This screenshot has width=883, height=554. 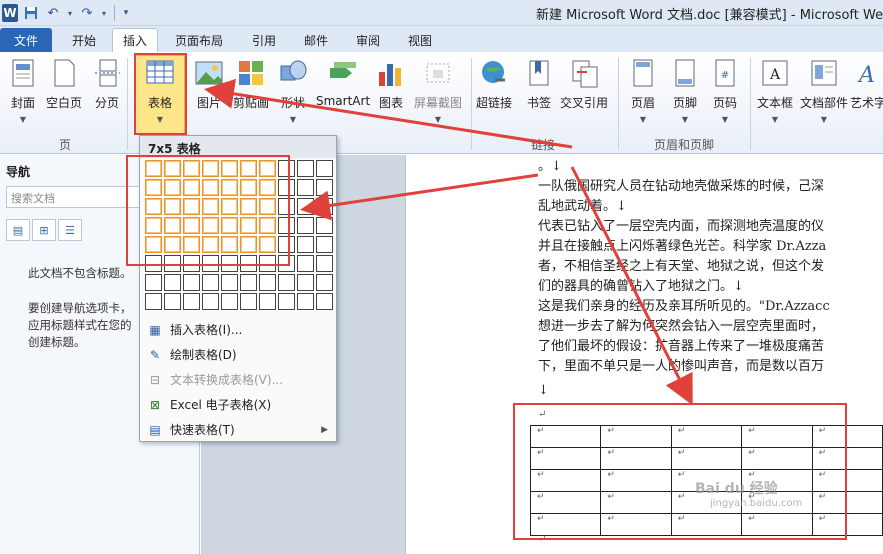 What do you see at coordinates (618, 104) in the screenshot?
I see `group-separator` at bounding box center [618, 104].